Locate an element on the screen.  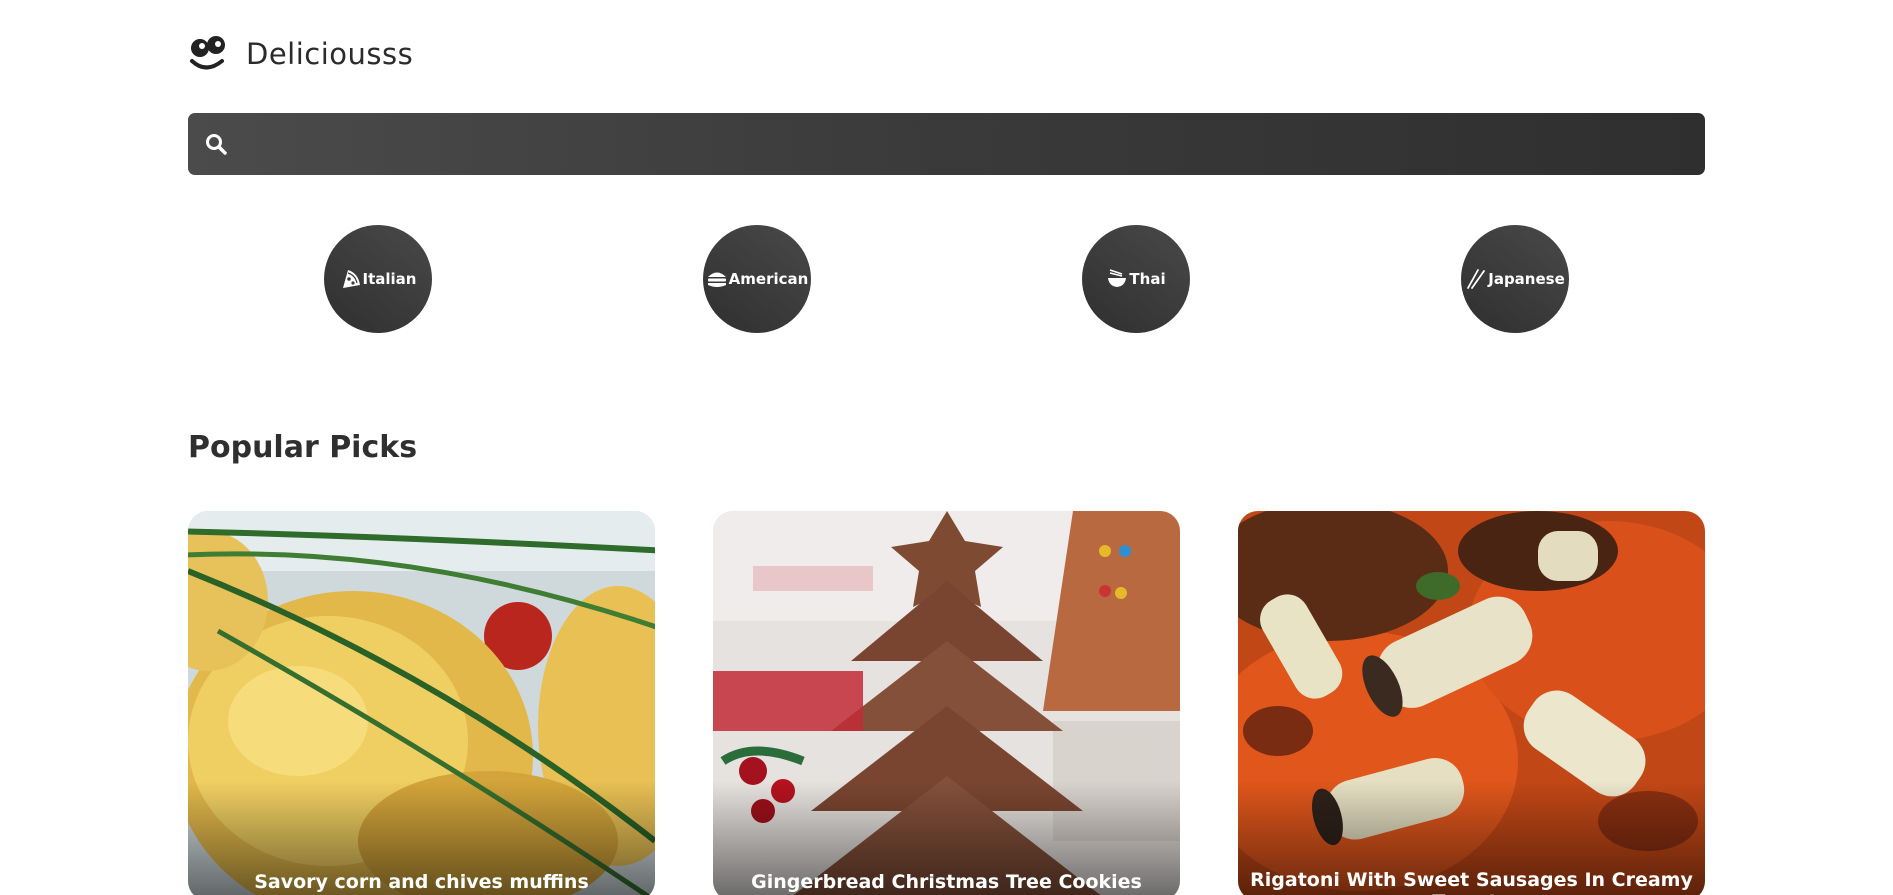
hamburger-icon is located at coordinates (717, 279).